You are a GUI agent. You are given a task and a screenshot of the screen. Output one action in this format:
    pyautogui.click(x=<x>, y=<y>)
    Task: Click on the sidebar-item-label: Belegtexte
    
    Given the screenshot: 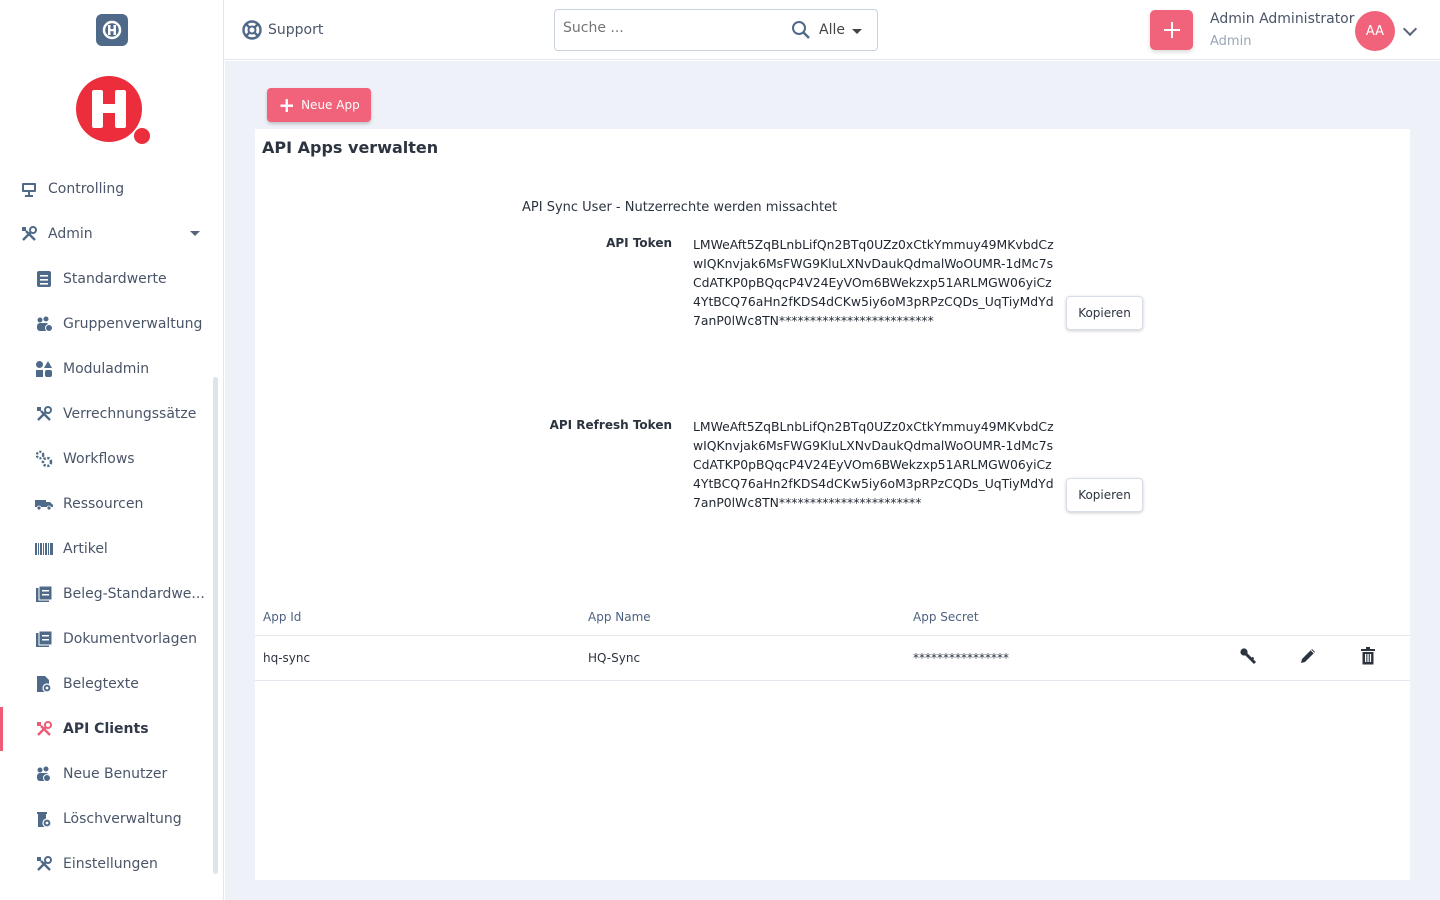 What is the action you would take?
    pyautogui.click(x=101, y=684)
    